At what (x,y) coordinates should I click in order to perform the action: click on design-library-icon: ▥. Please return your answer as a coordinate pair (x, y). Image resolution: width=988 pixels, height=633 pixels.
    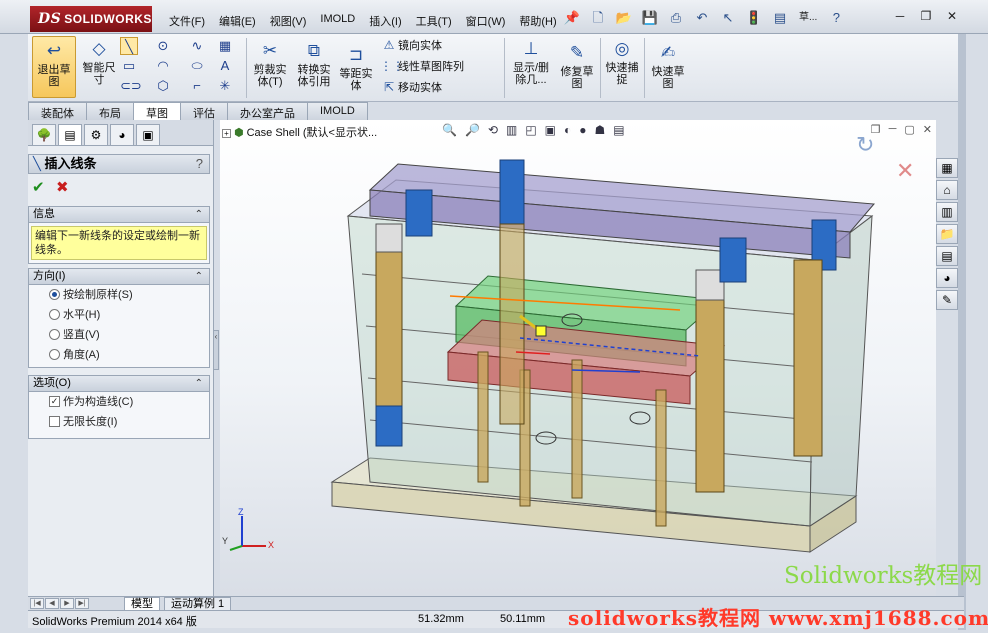
    Looking at the image, I should click on (947, 212).